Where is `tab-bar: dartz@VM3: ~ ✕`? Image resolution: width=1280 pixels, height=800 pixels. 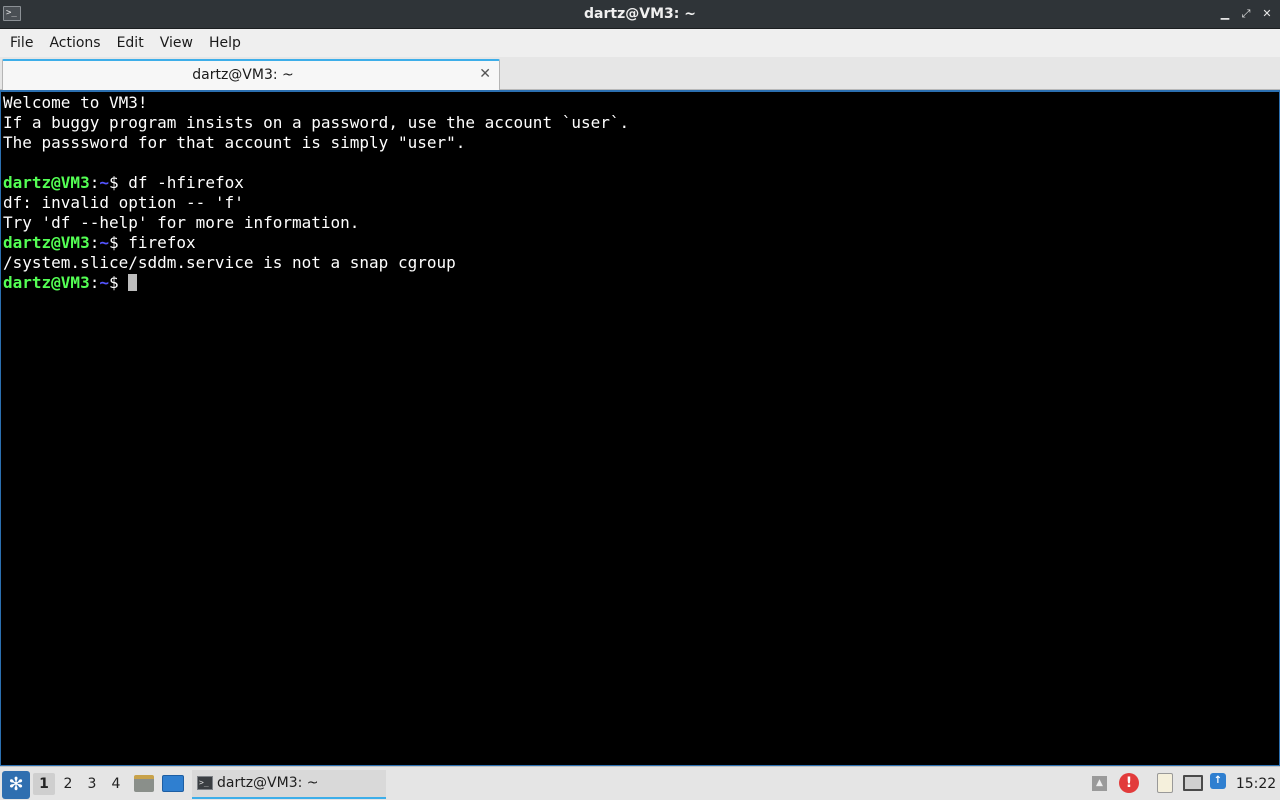 tab-bar: dartz@VM3: ~ ✕ is located at coordinates (640, 73).